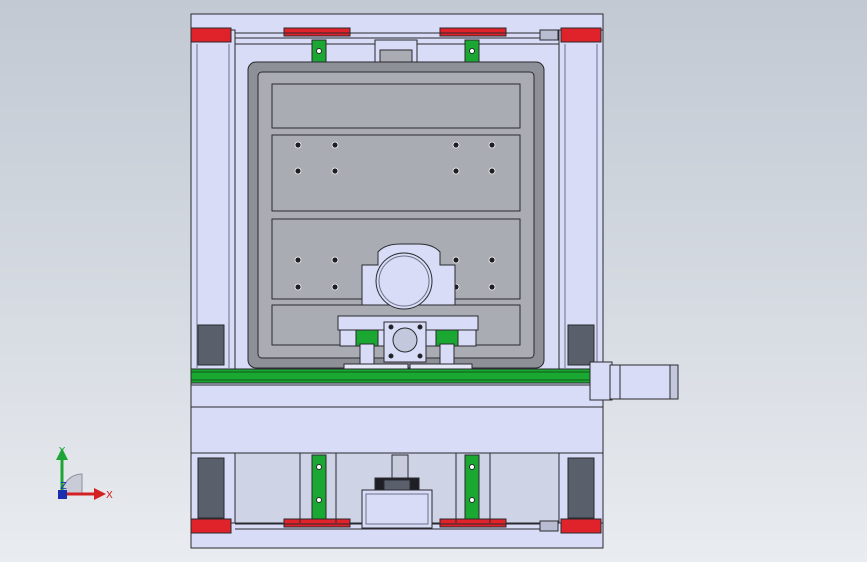  I want to click on y-axis-label: Y, so click(62, 451).